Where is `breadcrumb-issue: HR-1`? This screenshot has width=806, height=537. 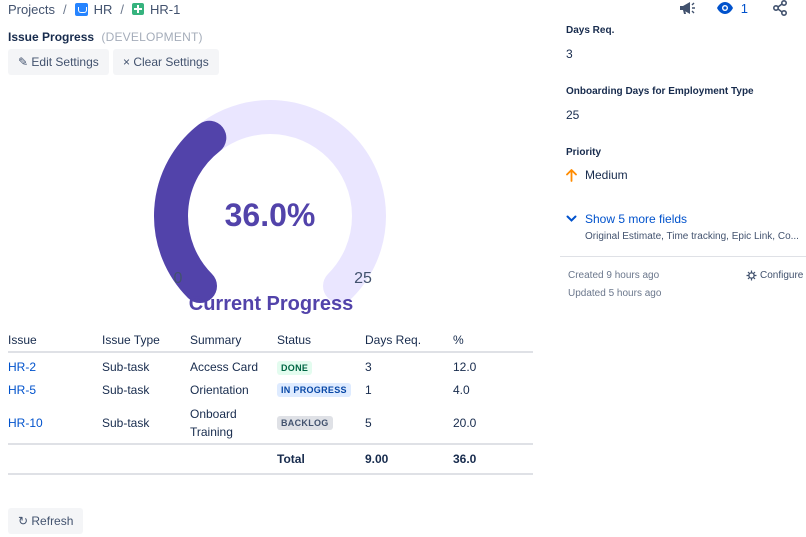
breadcrumb-issue: HR-1 is located at coordinates (165, 9).